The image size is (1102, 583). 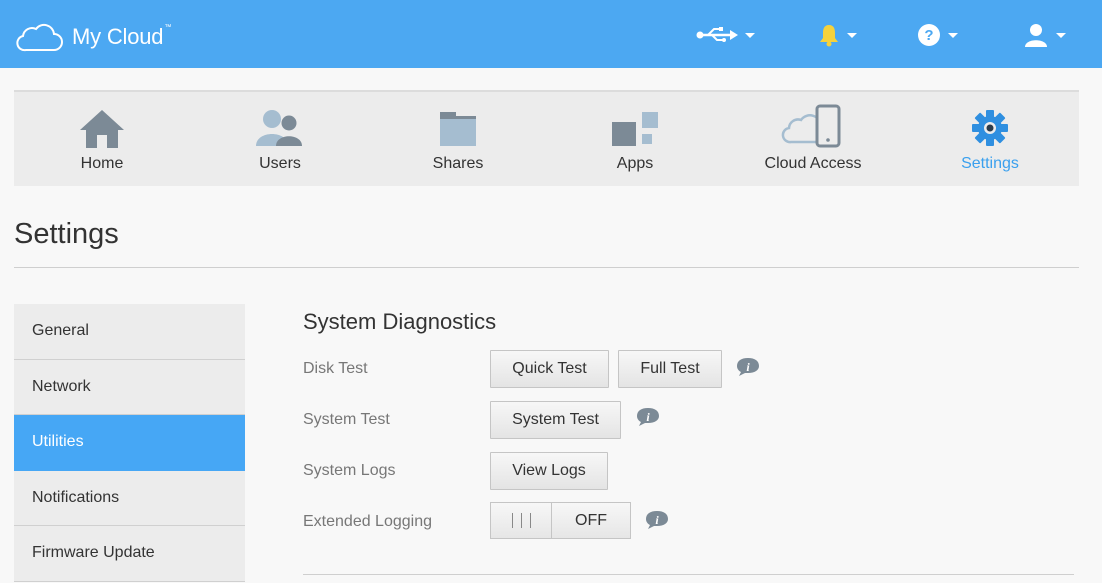 I want to click on nav-cloud-access: Cloud Access, so click(x=813, y=139).